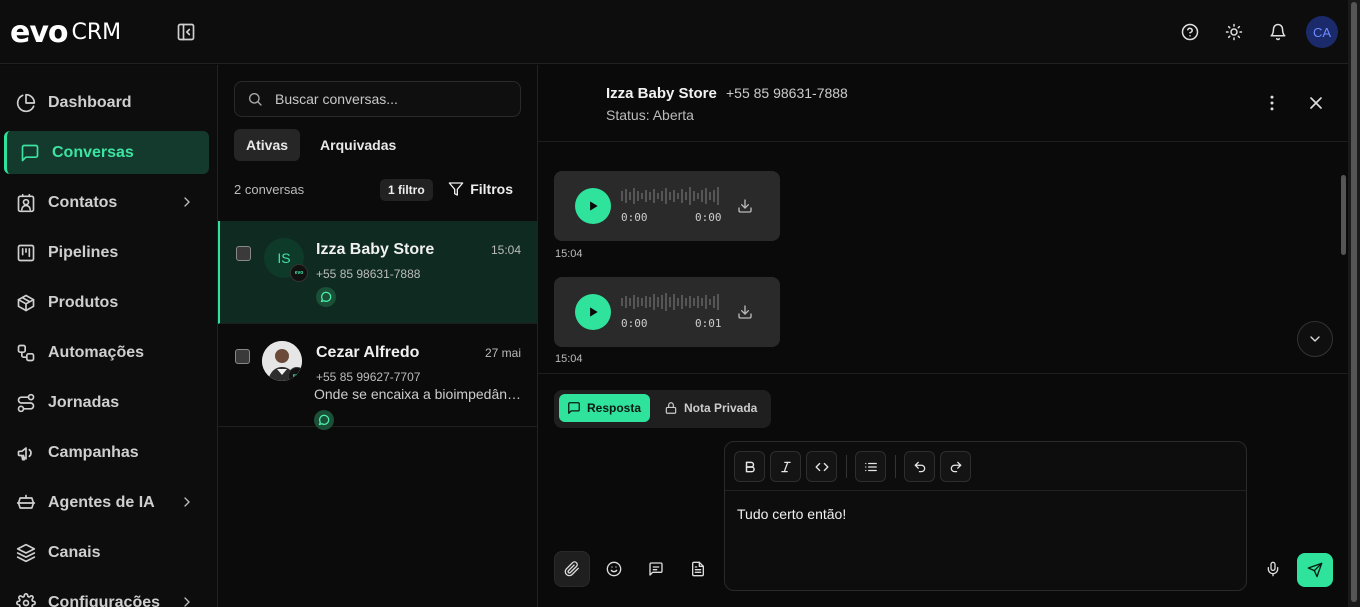  What do you see at coordinates (1190, 32) in the screenshot?
I see `help-icon` at bounding box center [1190, 32].